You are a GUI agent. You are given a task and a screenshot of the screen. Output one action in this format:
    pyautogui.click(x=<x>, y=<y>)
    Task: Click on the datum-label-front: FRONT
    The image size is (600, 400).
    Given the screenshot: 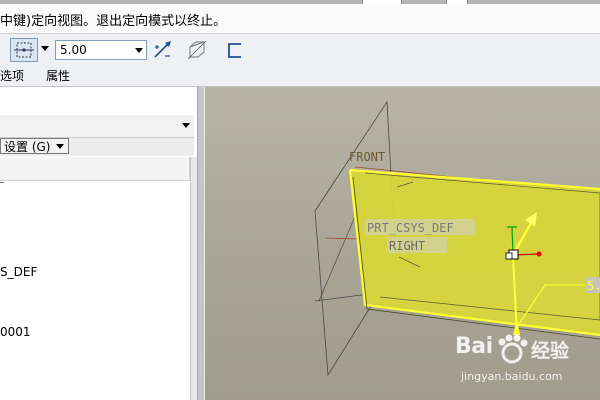 What is the action you would take?
    pyautogui.click(x=367, y=157)
    